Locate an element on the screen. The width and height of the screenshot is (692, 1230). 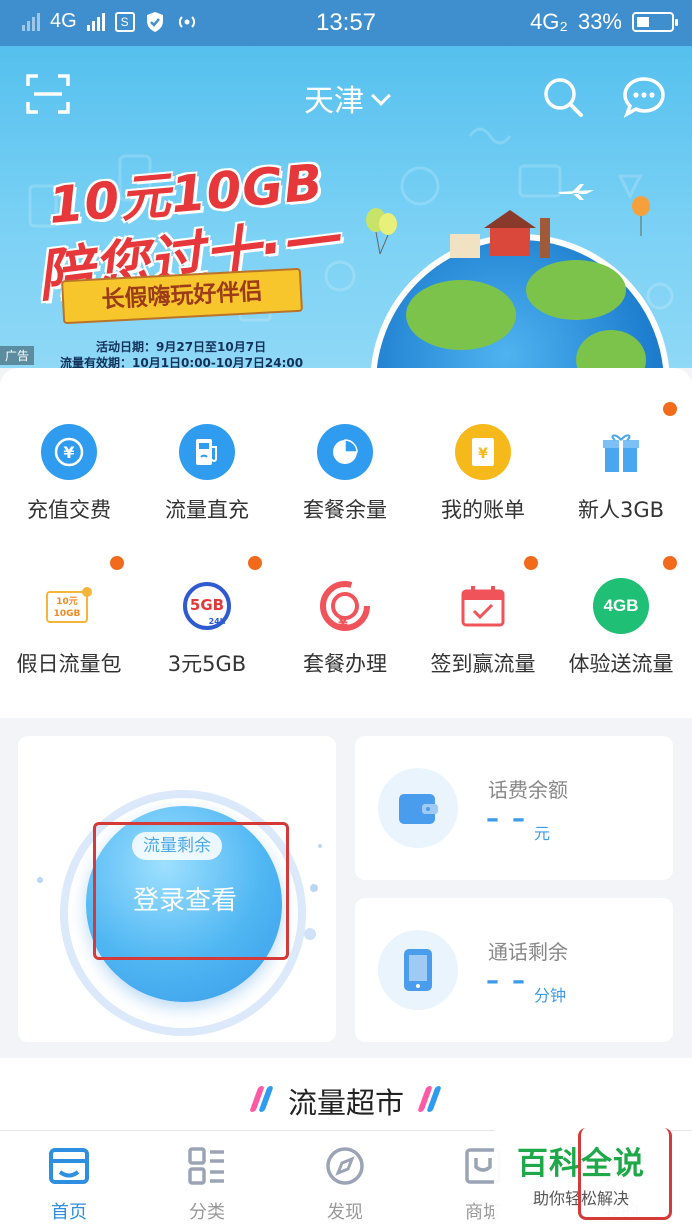
nav-category: 分类 is located at coordinates (207, 1184).